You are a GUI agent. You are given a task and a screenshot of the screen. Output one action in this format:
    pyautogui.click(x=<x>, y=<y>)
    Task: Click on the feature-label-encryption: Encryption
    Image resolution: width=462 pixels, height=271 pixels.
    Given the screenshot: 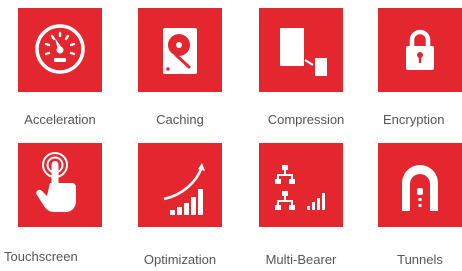 What is the action you would take?
    pyautogui.click(x=414, y=119)
    